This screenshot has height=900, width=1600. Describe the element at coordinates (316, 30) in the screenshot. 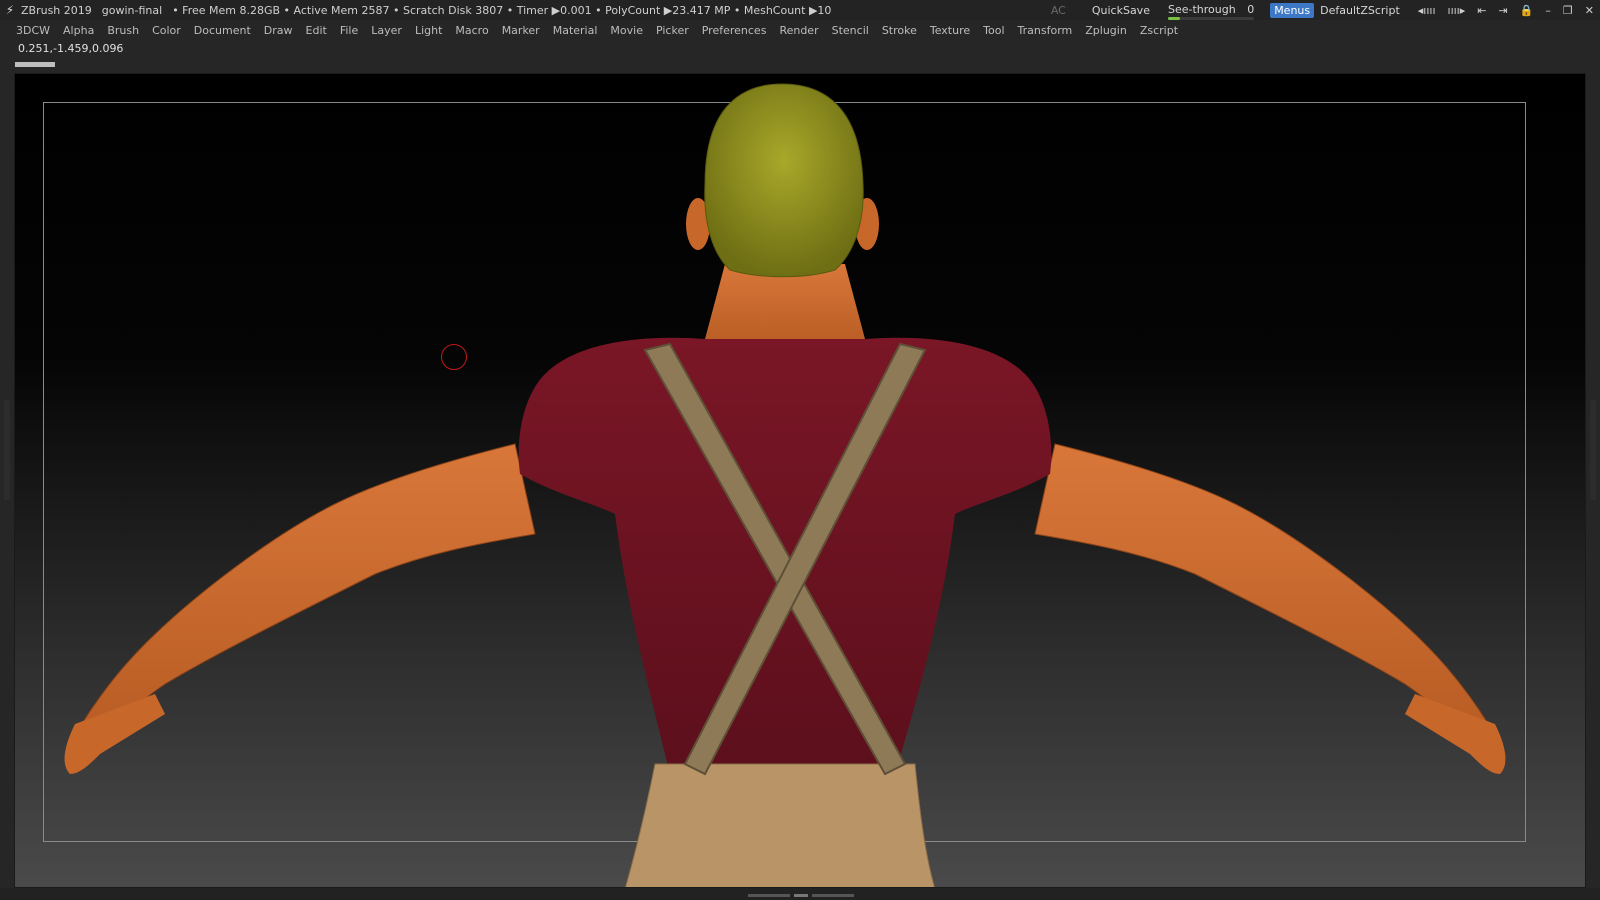

I see `menu-edit: Edit` at that location.